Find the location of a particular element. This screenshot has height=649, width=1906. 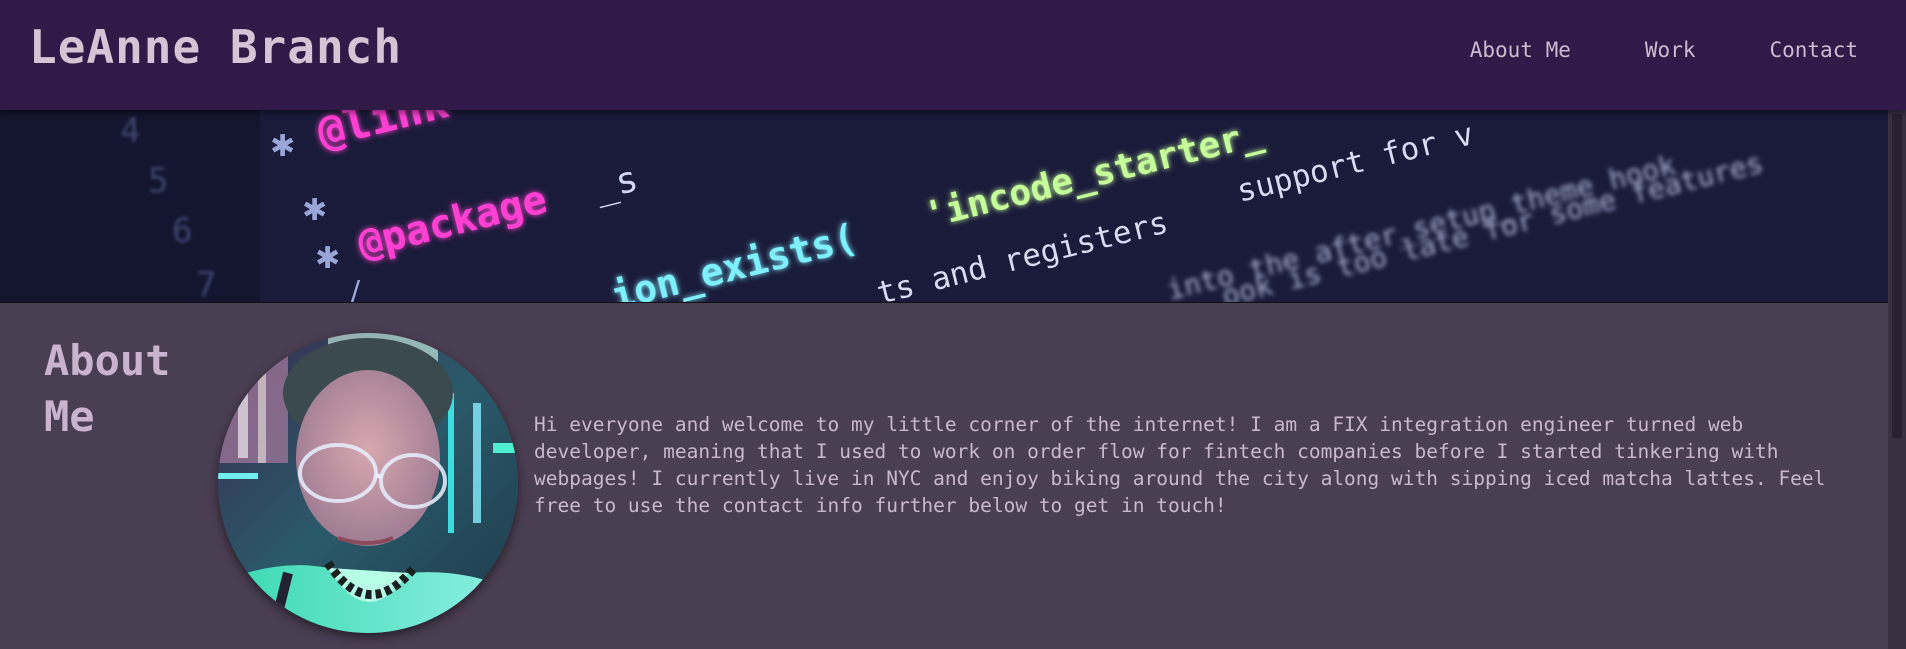

scrollbar-thumb is located at coordinates (1897, 276).